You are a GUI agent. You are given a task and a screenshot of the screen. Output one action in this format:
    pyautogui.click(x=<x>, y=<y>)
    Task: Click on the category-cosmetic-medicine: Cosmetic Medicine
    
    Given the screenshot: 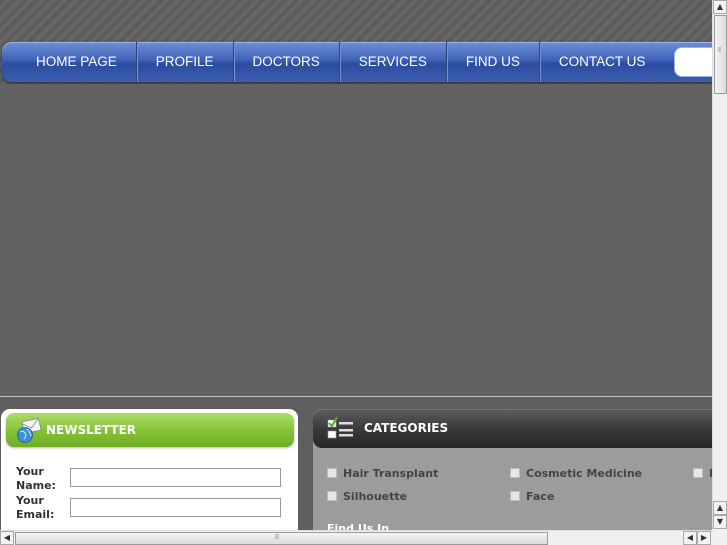 What is the action you would take?
    pyautogui.click(x=576, y=473)
    